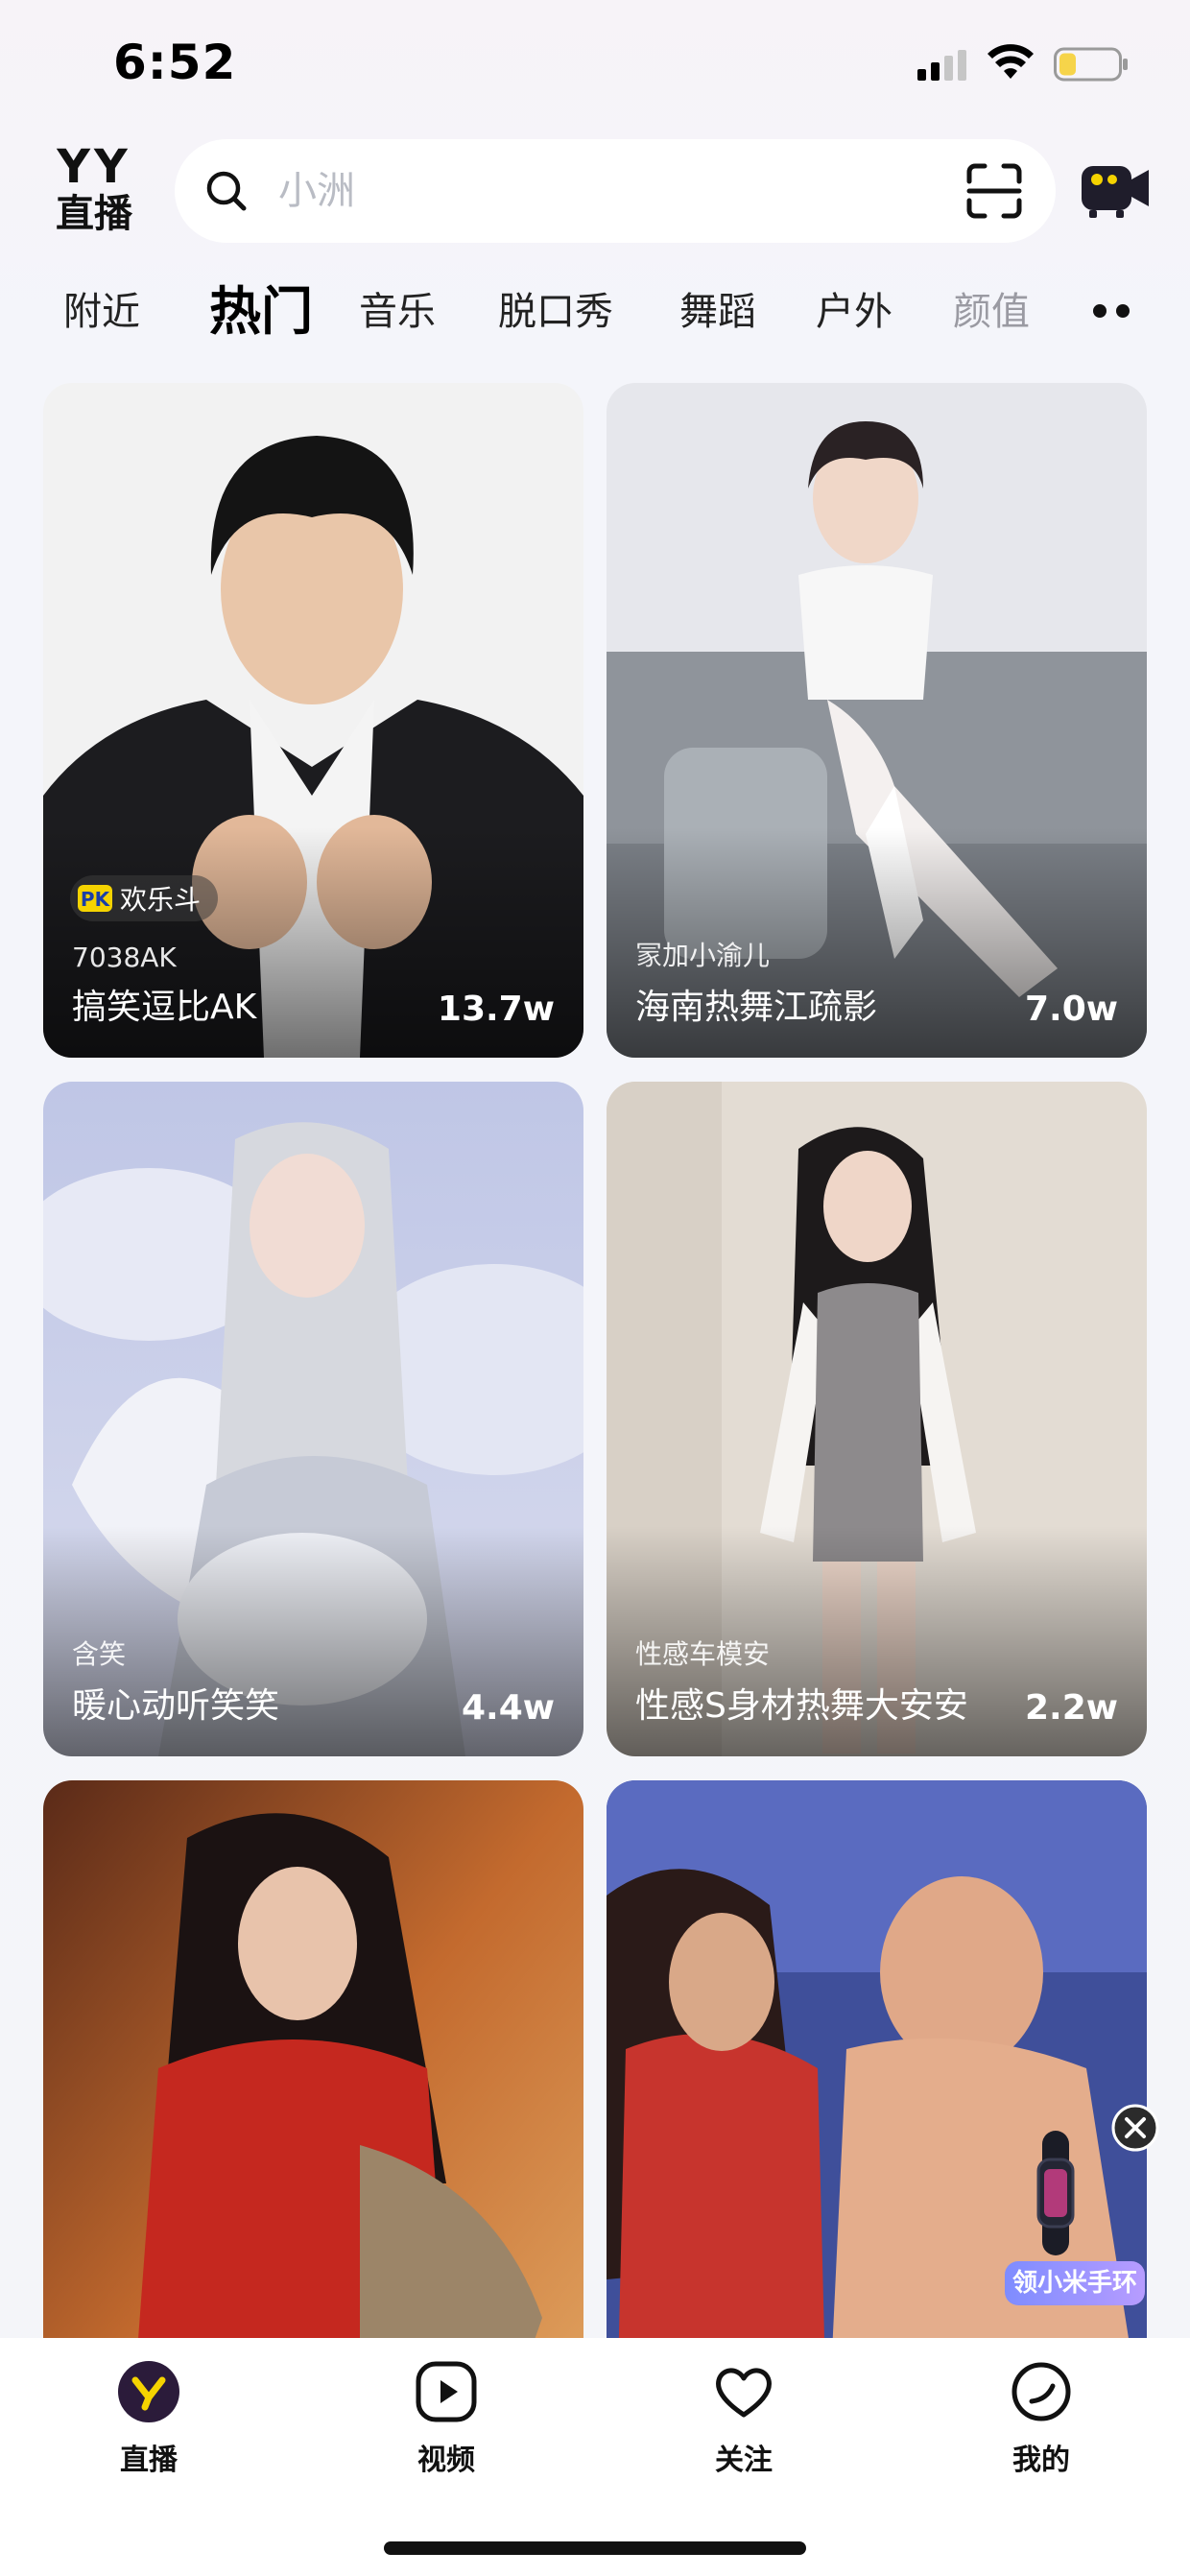  Describe the element at coordinates (261, 312) in the screenshot. I see `tab-hot: 热门` at that location.